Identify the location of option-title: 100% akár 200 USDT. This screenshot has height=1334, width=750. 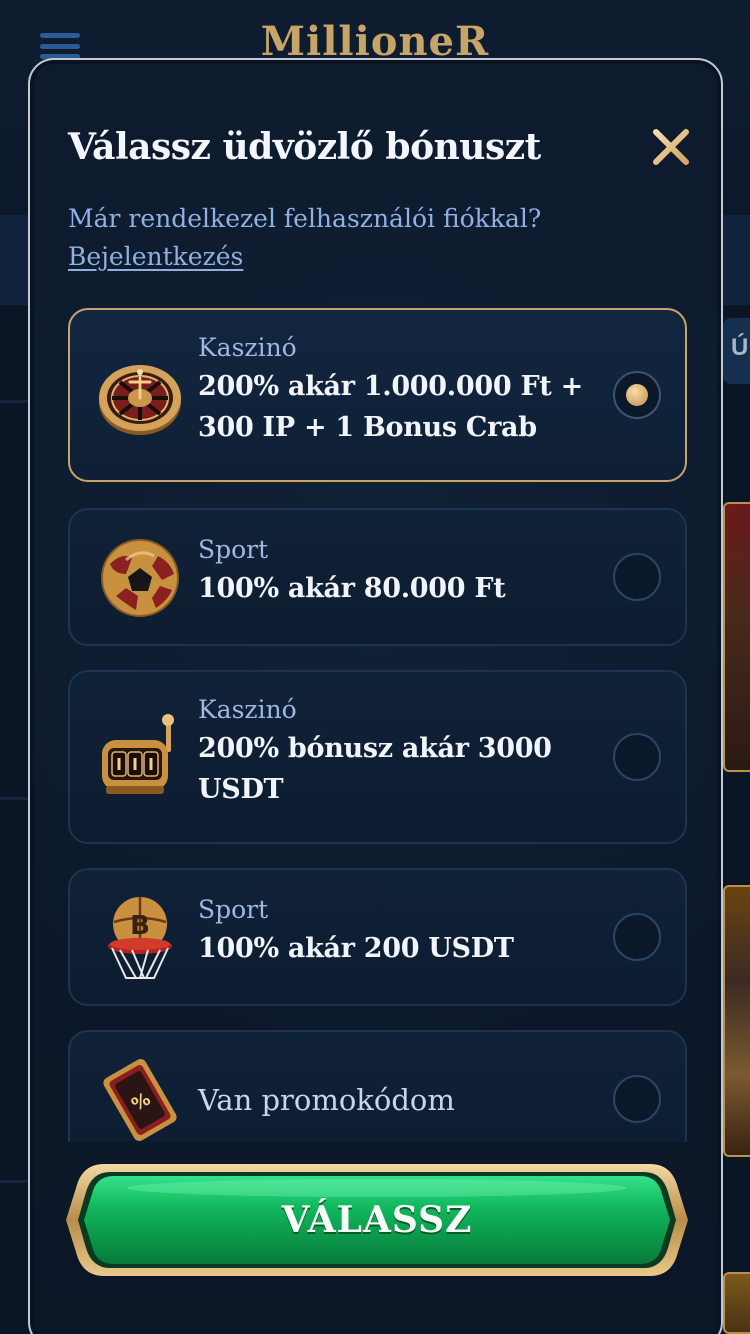
(356, 948).